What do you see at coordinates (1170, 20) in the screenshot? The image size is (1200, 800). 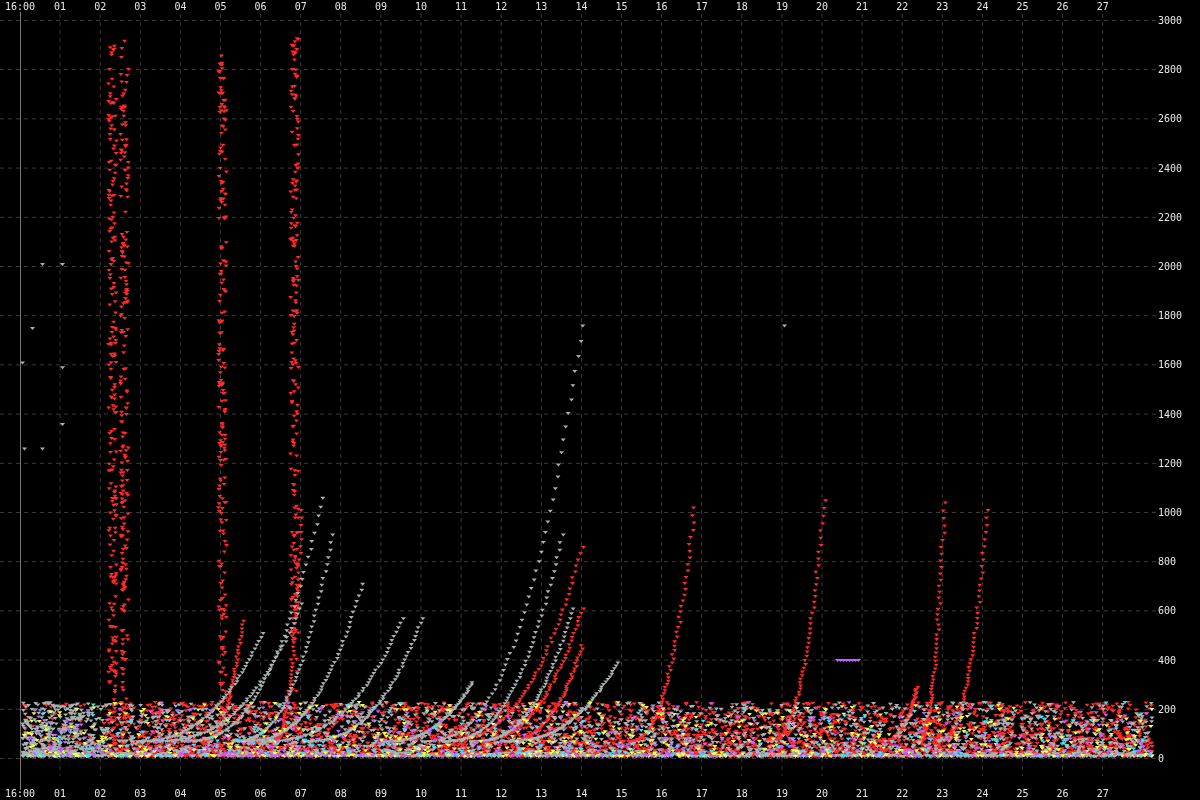 I see `y-axis-label: 3000` at bounding box center [1170, 20].